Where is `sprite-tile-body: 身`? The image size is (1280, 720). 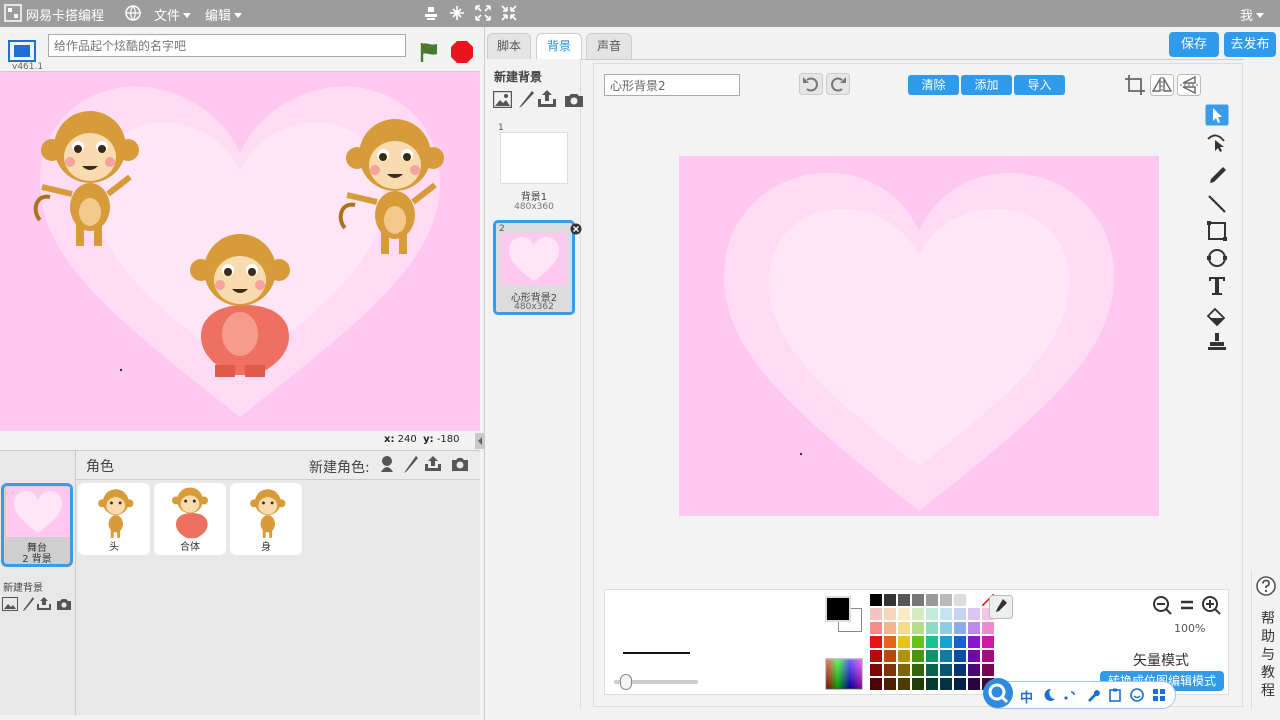
sprite-tile-body: 身 is located at coordinates (266, 519).